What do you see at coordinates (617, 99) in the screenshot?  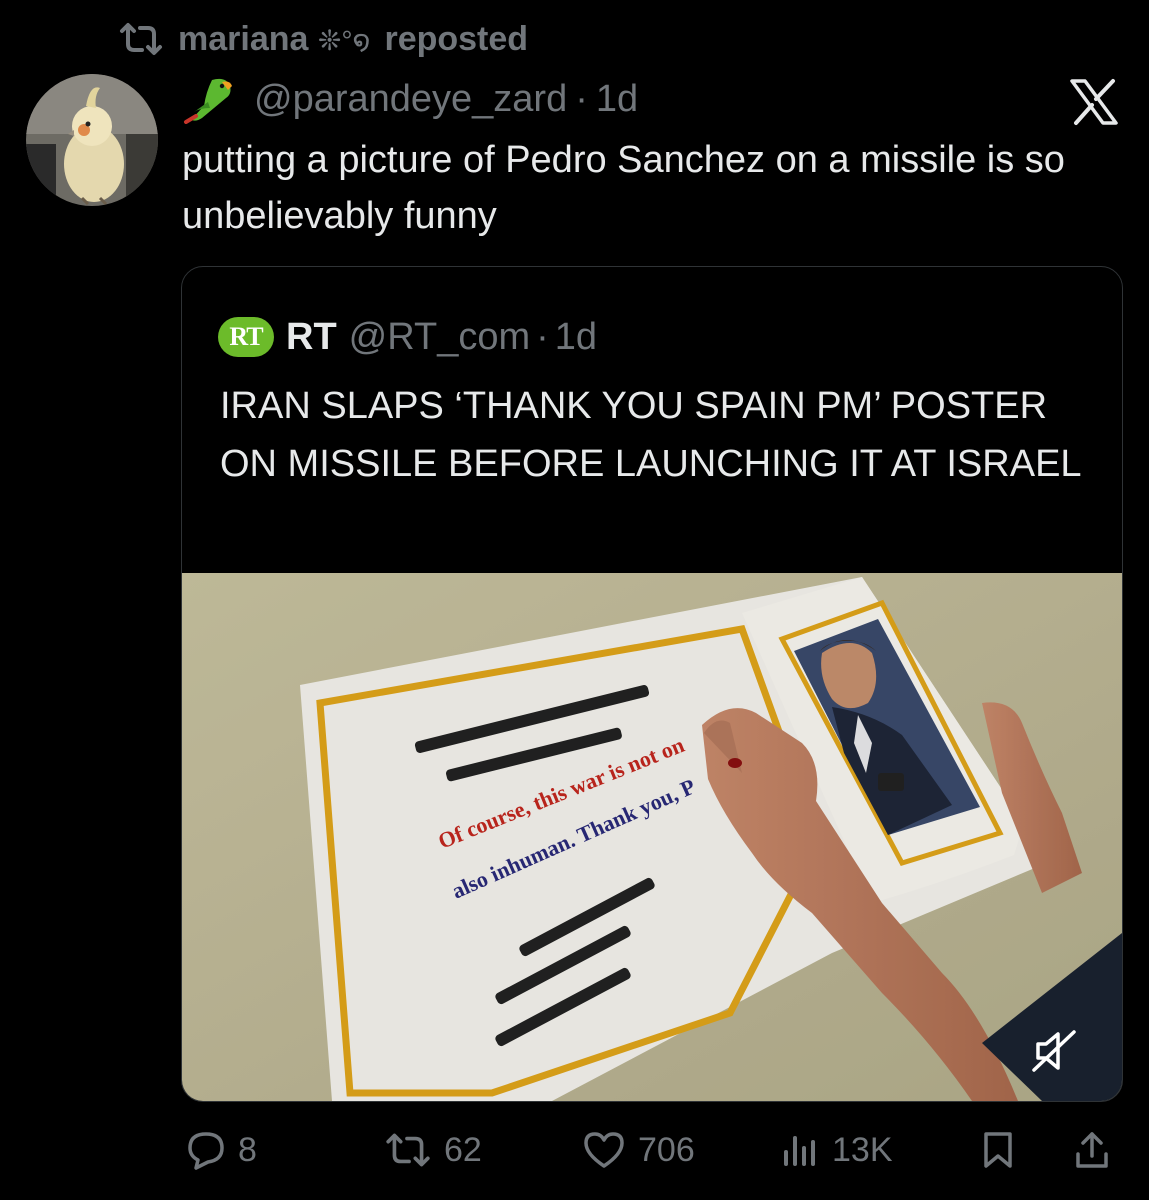 I see `tweet-time: 1d` at bounding box center [617, 99].